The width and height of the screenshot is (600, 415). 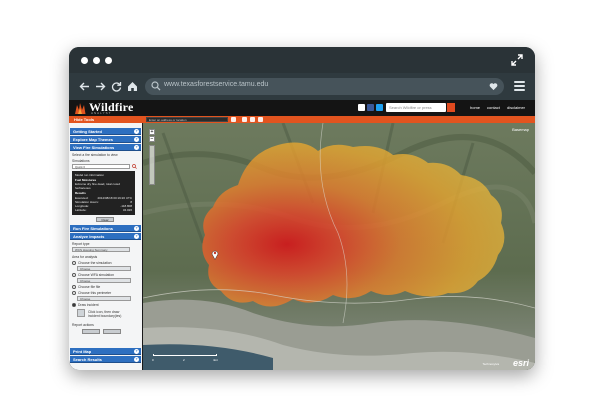 I want to click on simulation-area-select: Choose, so click(x=104, y=268).